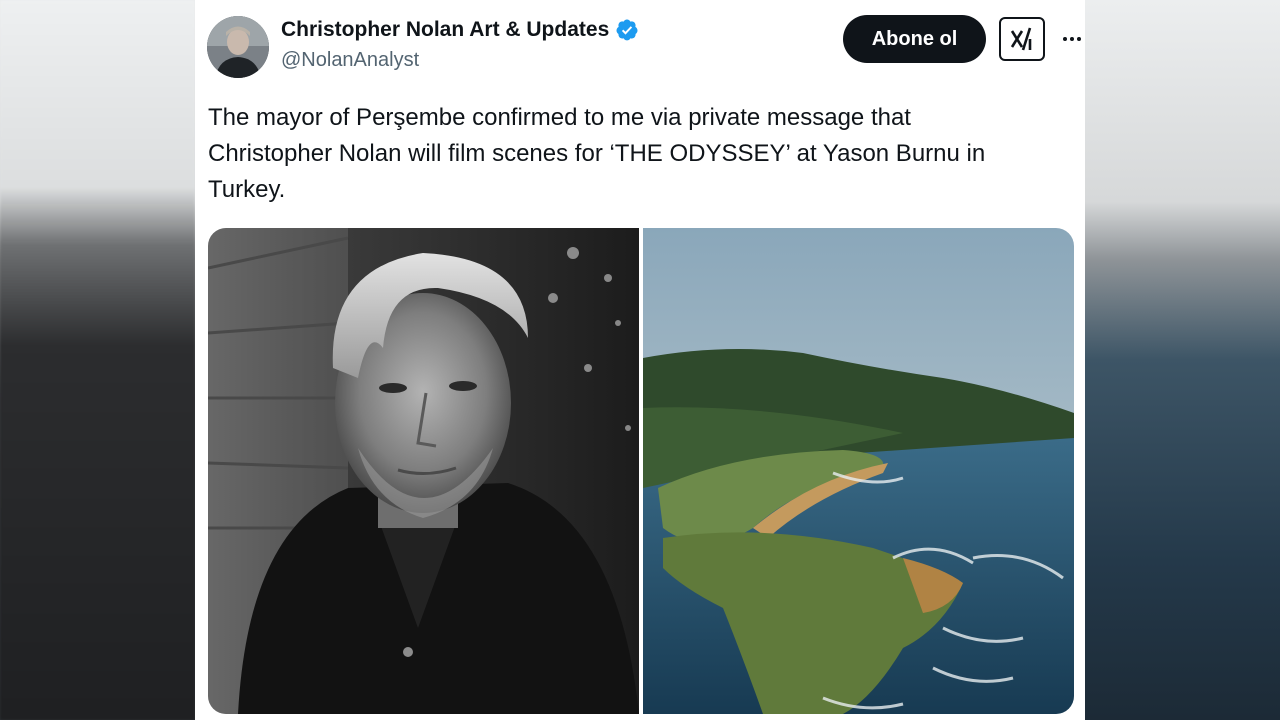  Describe the element at coordinates (627, 30) in the screenshot. I see `verified-badge-icon` at that location.